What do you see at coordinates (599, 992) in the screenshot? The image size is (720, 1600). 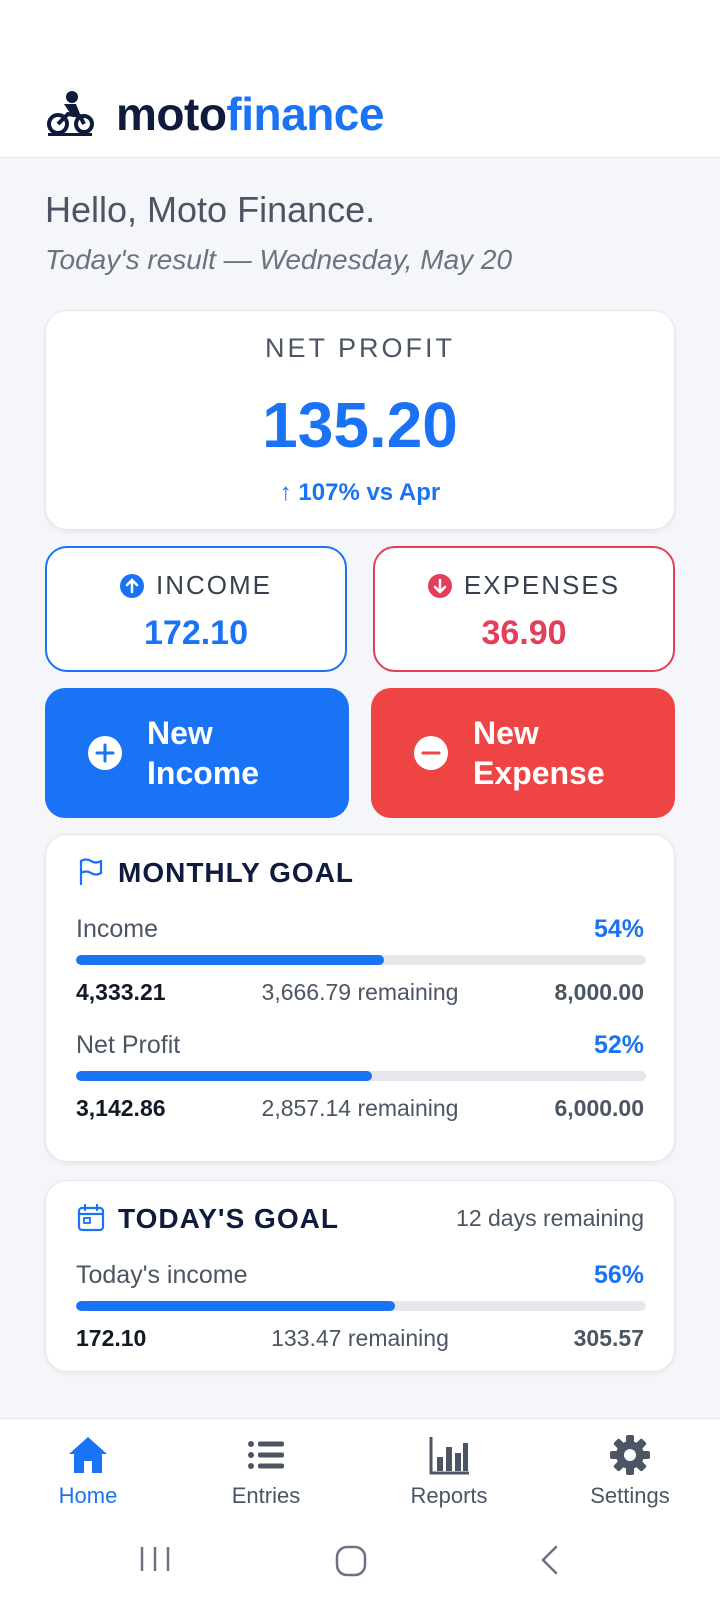 I see `goal-row-target: 8,000.00` at bounding box center [599, 992].